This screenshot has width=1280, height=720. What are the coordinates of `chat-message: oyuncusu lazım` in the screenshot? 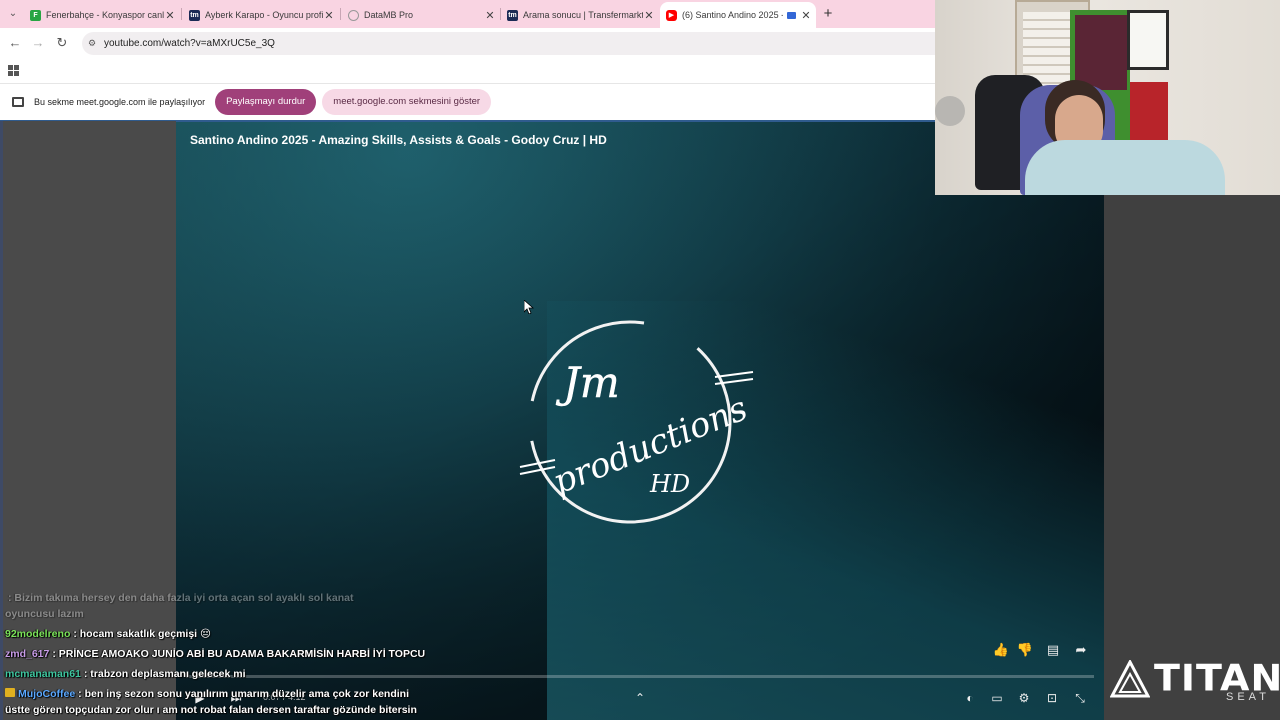 It's located at (44, 614).